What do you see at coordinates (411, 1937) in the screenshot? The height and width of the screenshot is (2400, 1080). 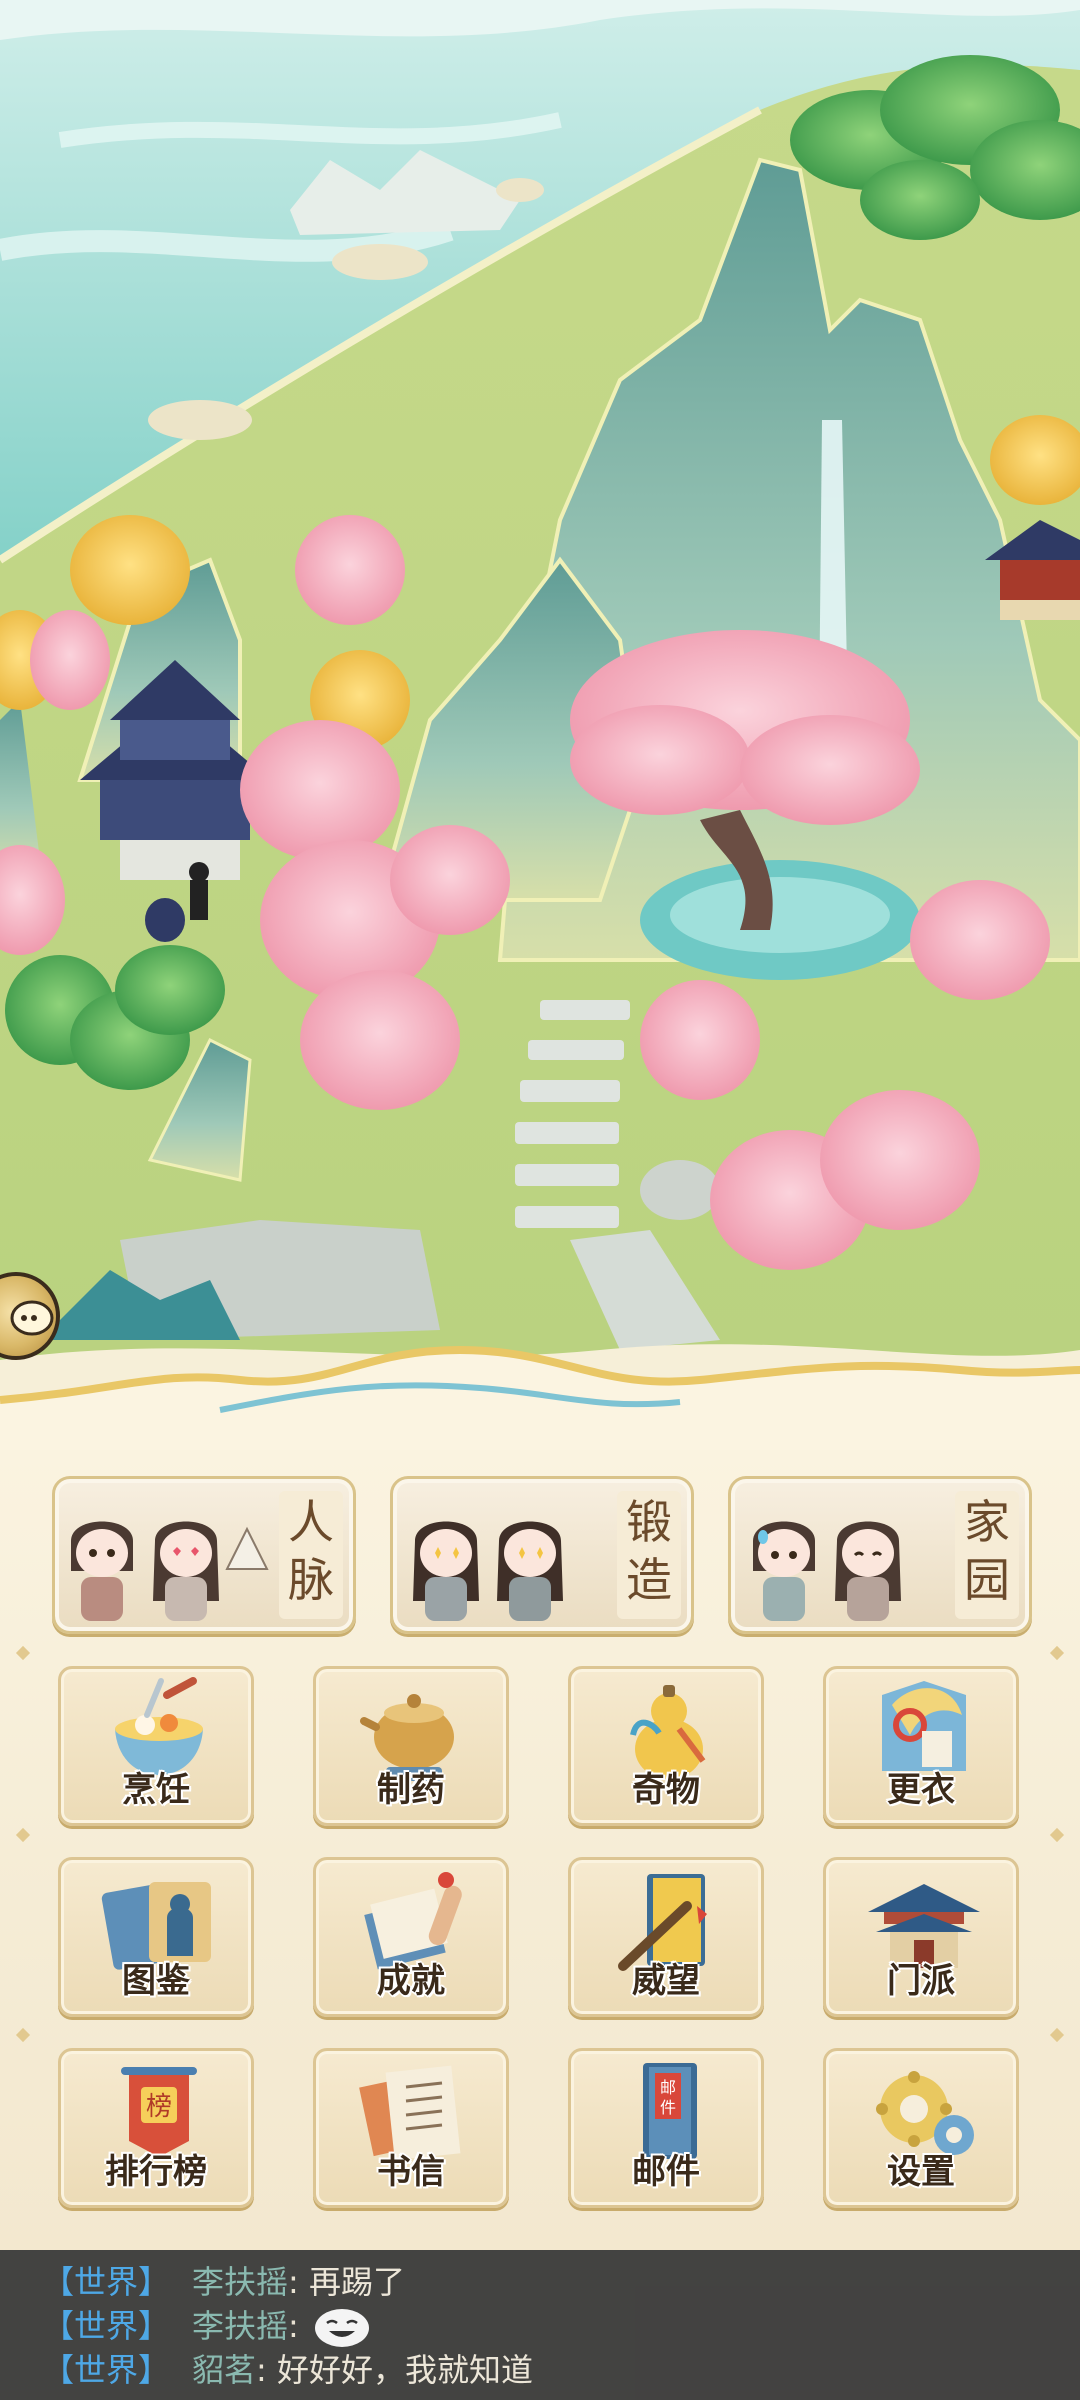 I see `tile-achievements: 成就` at bounding box center [411, 1937].